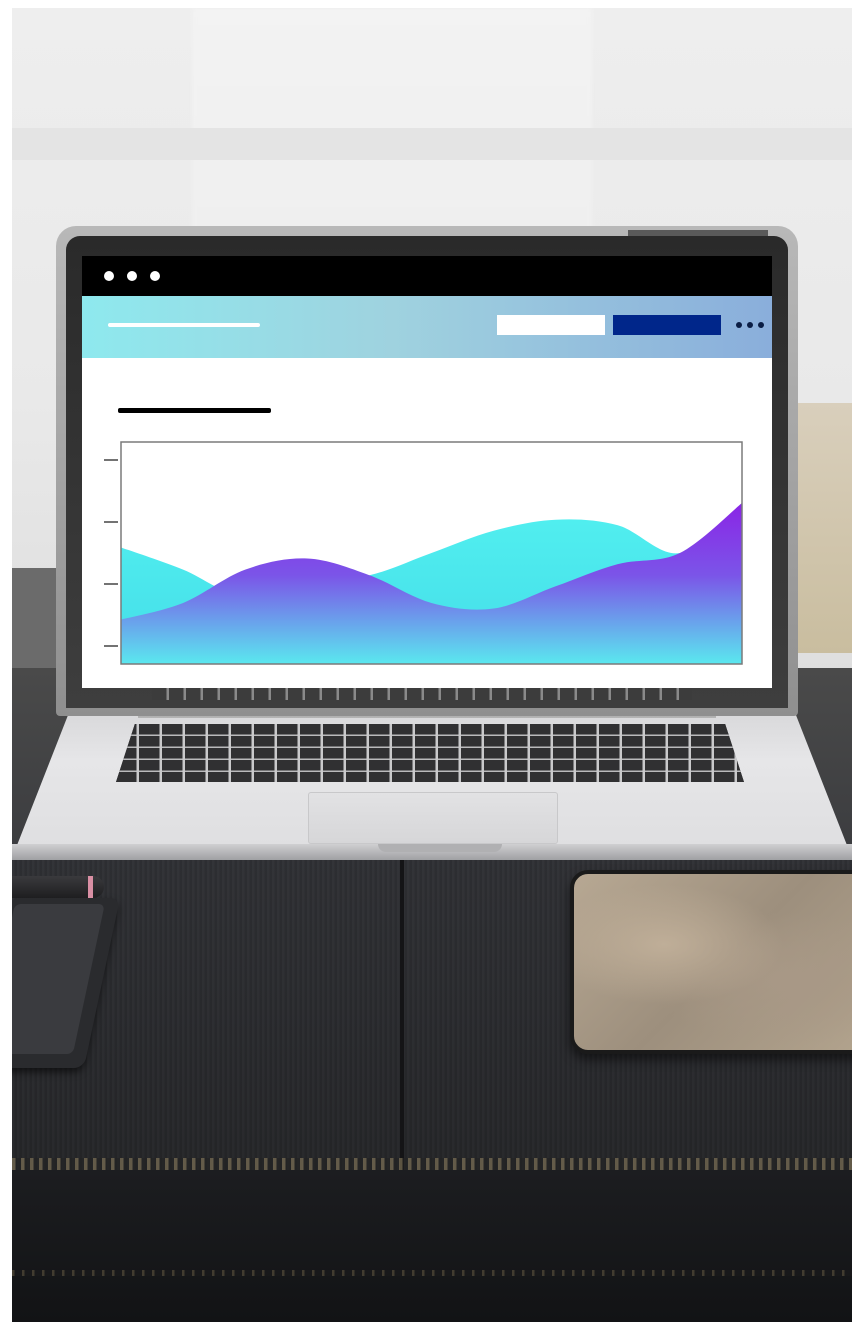 This screenshot has width=852, height=1322. I want to click on pen-band, so click(90, 887).